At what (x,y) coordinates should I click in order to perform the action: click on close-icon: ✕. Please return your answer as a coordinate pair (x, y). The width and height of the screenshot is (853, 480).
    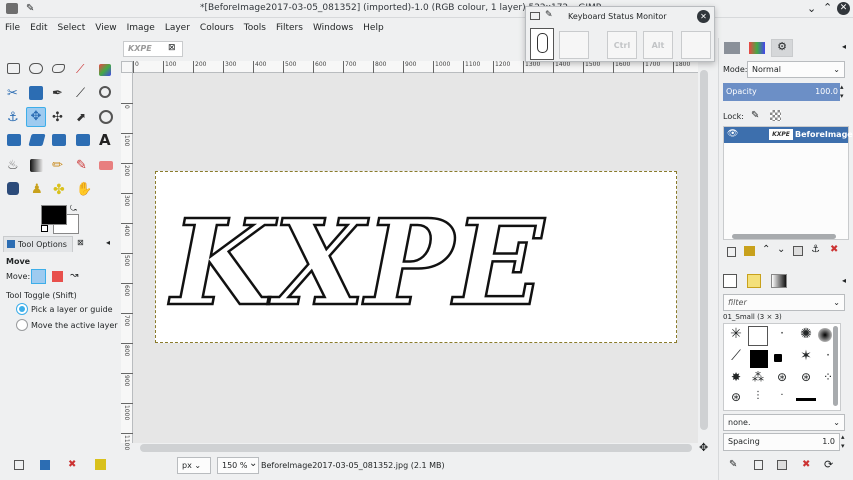
    Looking at the image, I should click on (843, 8).